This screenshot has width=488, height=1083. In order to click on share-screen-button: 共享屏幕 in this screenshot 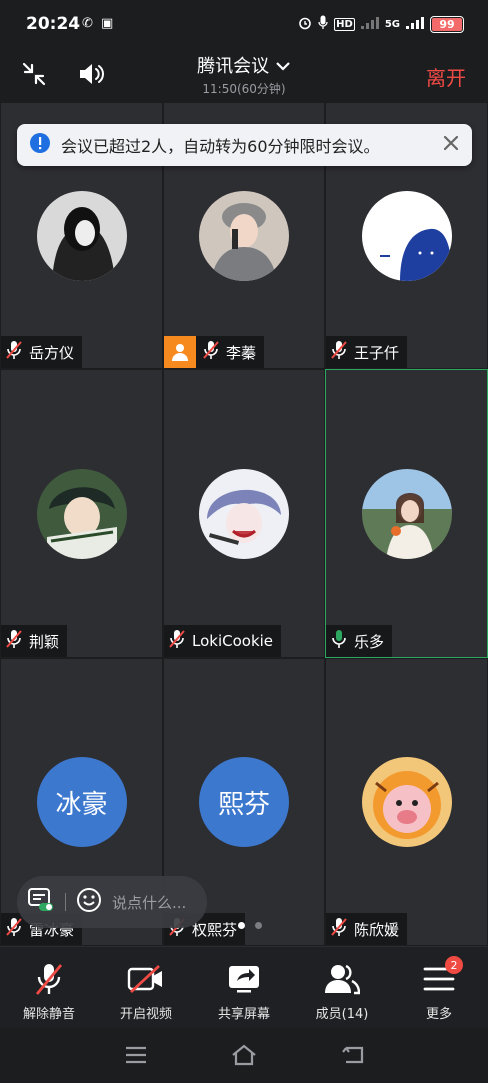, I will do `click(244, 991)`.